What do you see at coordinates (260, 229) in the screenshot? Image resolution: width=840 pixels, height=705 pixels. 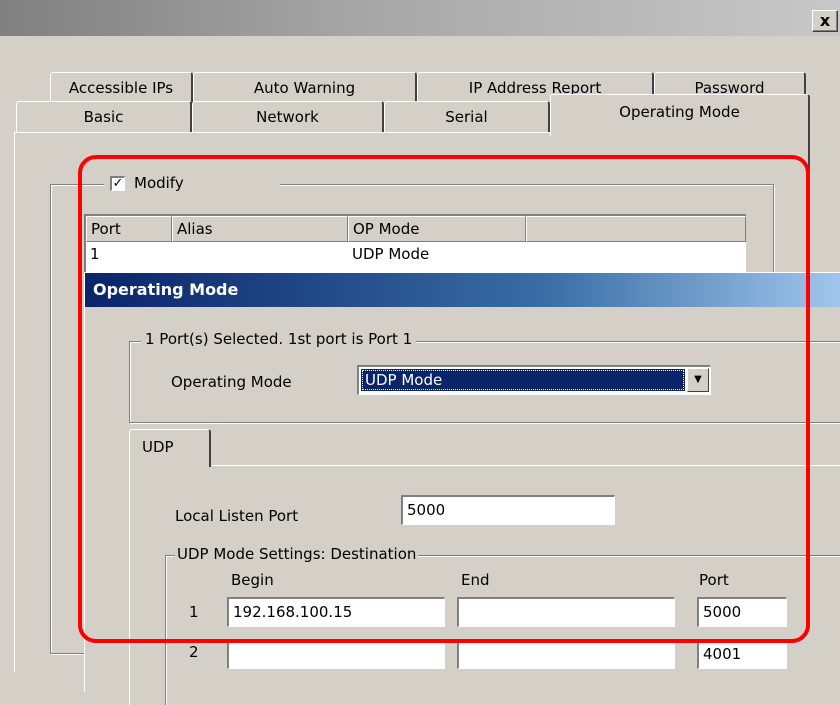 I see `column-header-alias: Alias` at bounding box center [260, 229].